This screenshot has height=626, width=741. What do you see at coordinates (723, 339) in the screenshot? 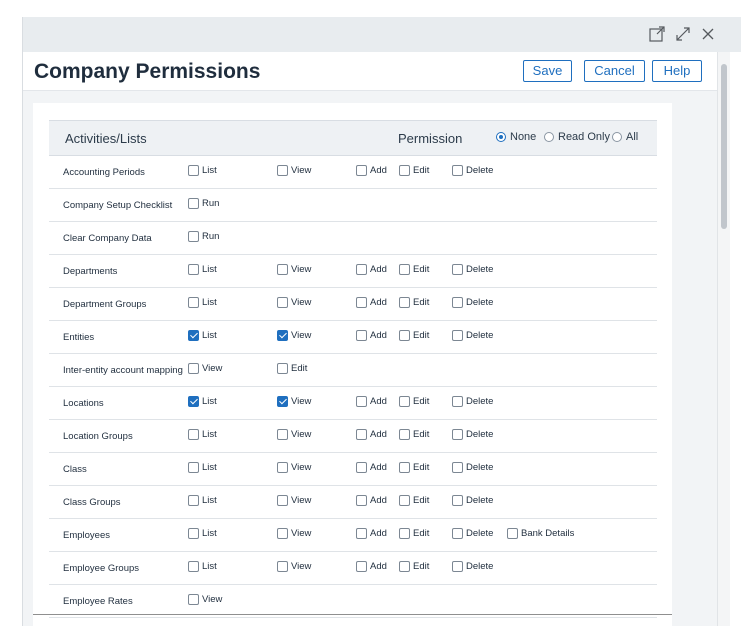
I see `vertical-scrollbar` at bounding box center [723, 339].